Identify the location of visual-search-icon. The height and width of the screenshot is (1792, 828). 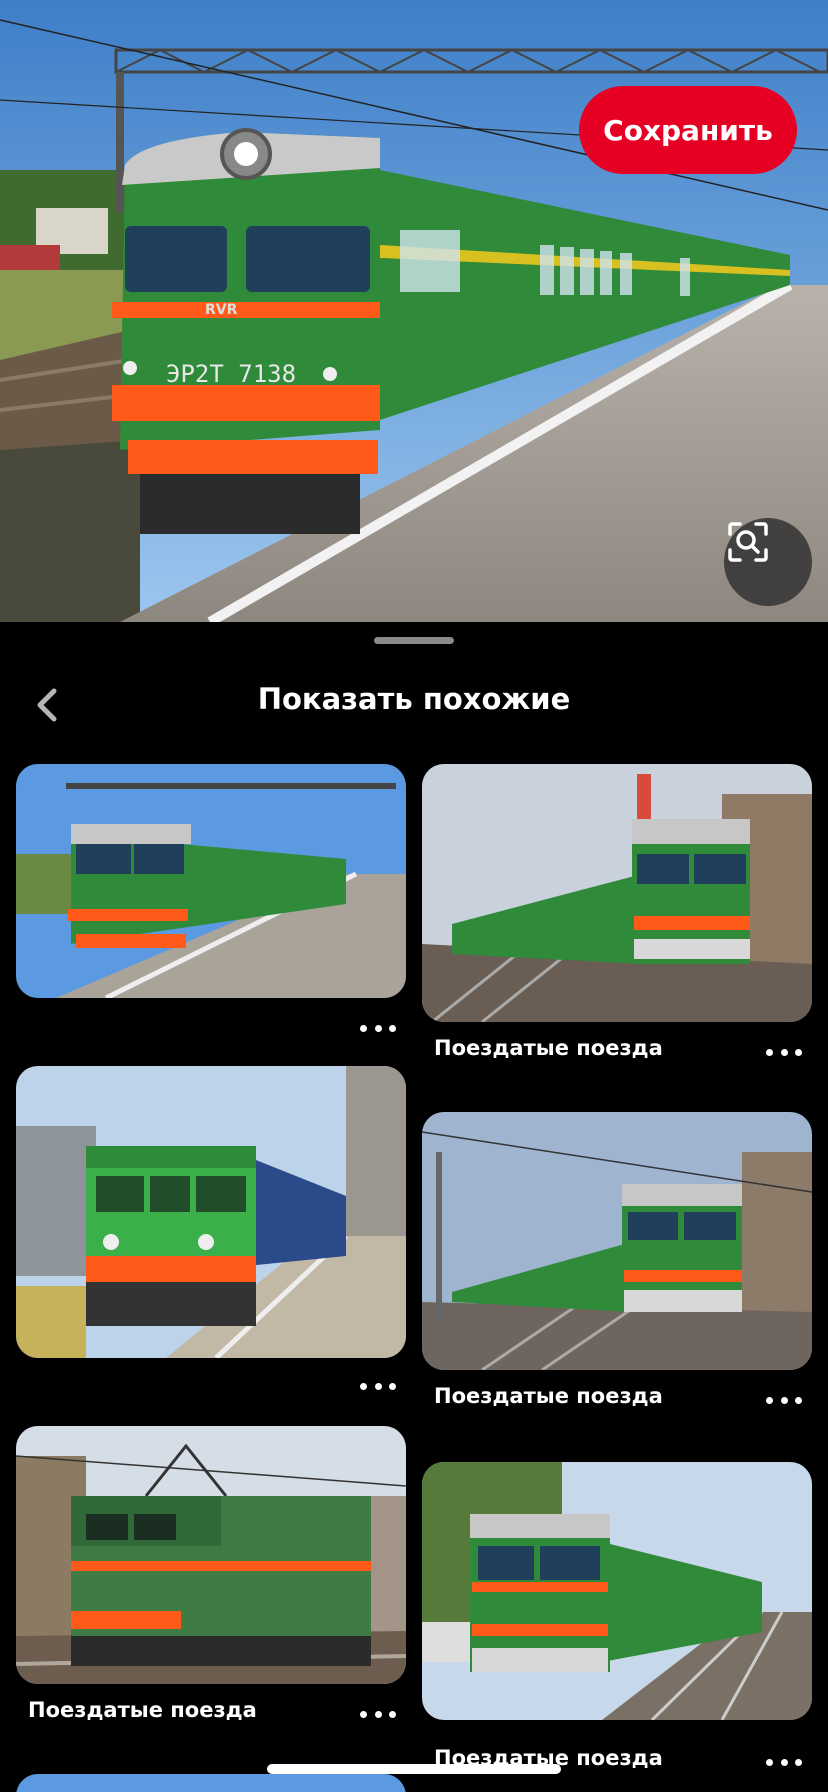
(748, 542).